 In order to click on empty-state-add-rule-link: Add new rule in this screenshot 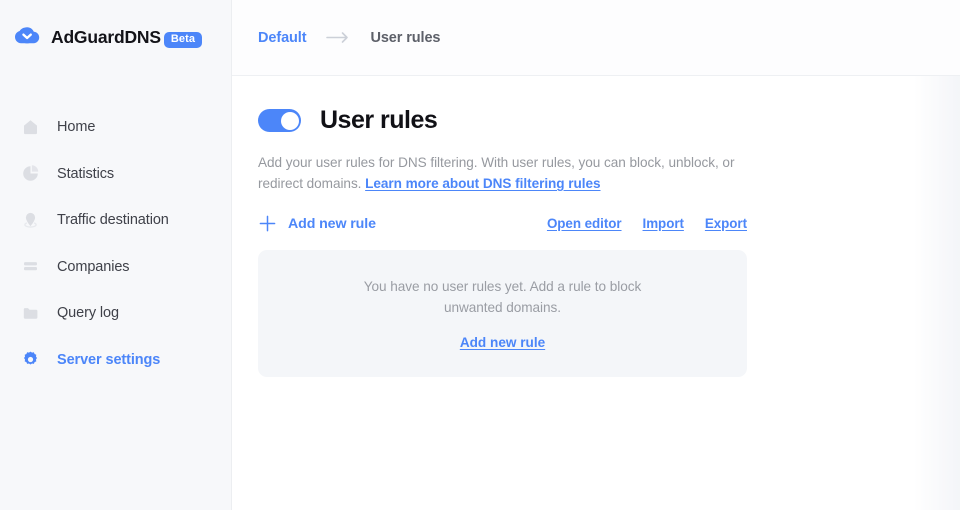, I will do `click(502, 342)`.